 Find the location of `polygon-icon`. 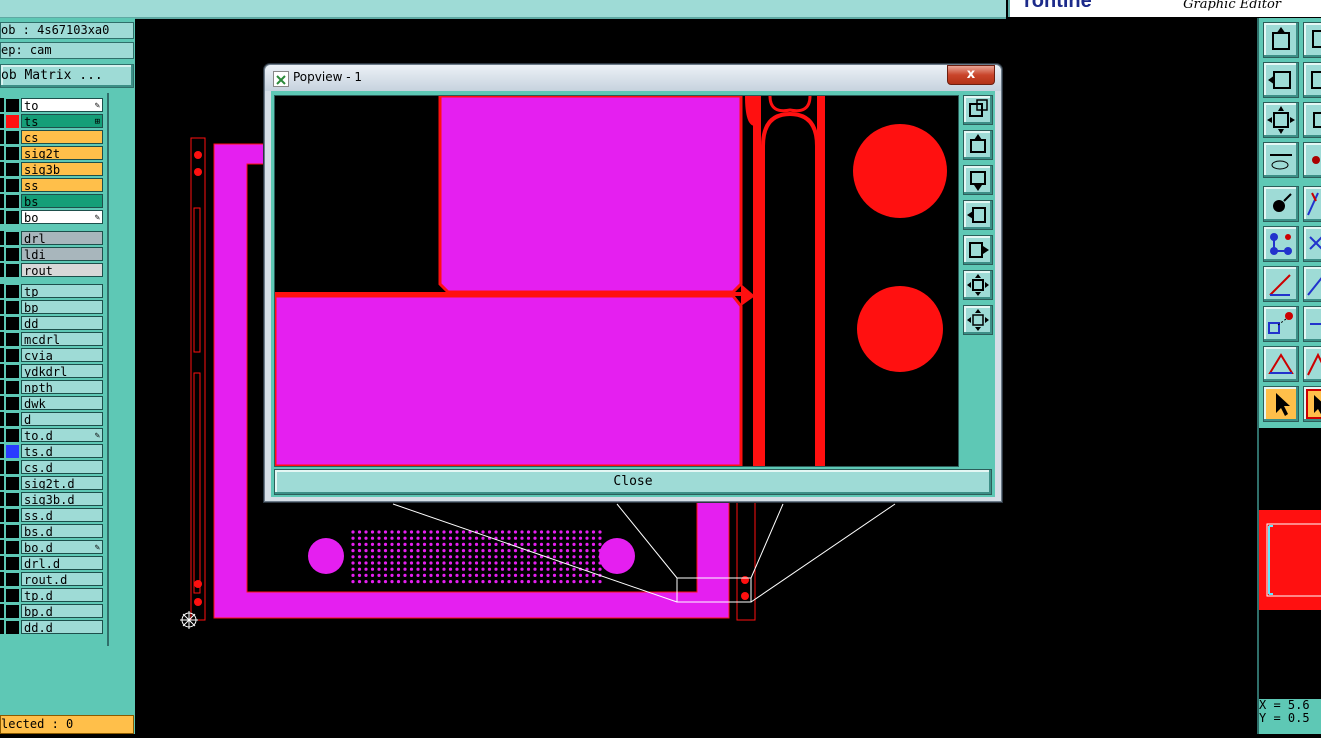

polygon-icon is located at coordinates (1281, 364).